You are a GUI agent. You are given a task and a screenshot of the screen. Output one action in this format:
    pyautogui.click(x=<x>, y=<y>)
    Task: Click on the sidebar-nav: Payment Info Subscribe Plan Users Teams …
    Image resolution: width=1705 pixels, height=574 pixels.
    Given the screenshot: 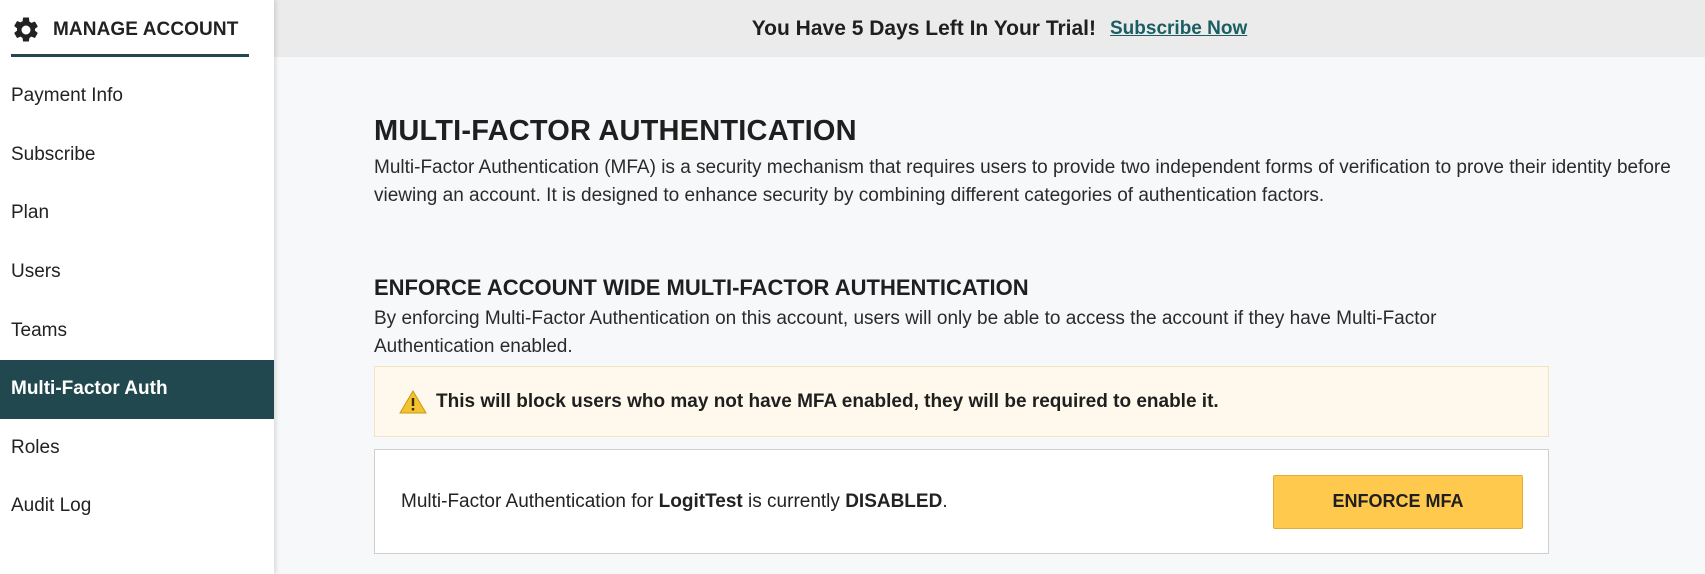 What is the action you would take?
    pyautogui.click(x=137, y=301)
    